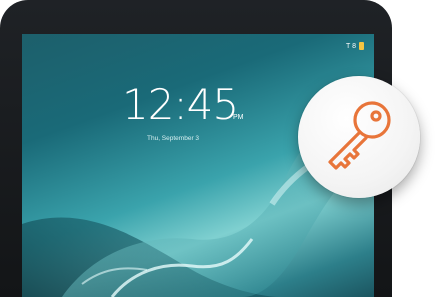 Image resolution: width=435 pixels, height=297 pixels. I want to click on key-badge, so click(359, 137).